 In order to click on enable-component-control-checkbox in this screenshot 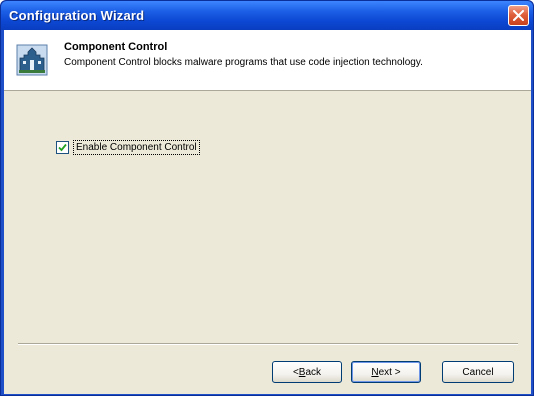, I will do `click(62, 147)`.